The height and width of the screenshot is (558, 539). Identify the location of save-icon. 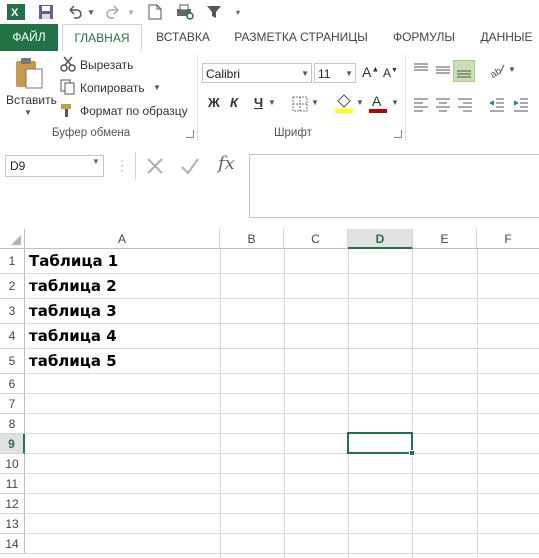
(46, 12).